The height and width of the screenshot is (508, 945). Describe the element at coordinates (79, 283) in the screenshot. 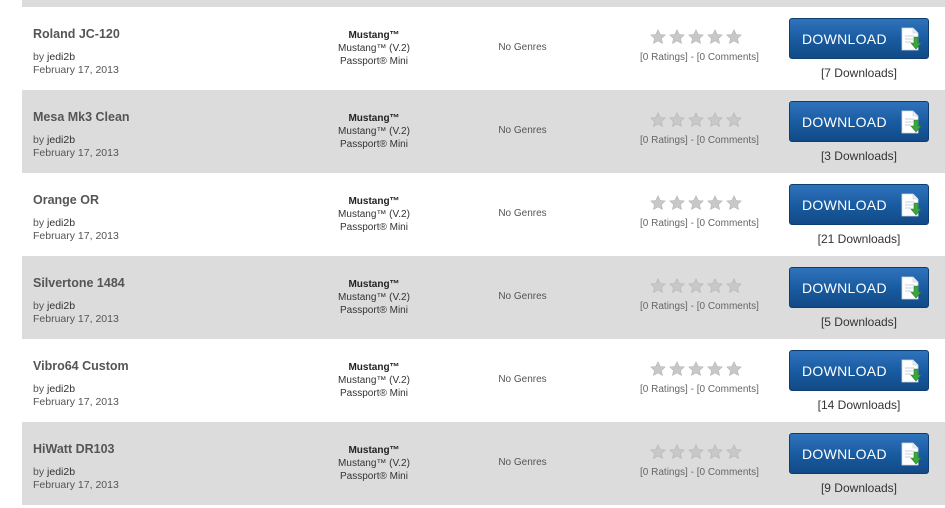

I see `preset-title-link: Silvertone 1484` at that location.